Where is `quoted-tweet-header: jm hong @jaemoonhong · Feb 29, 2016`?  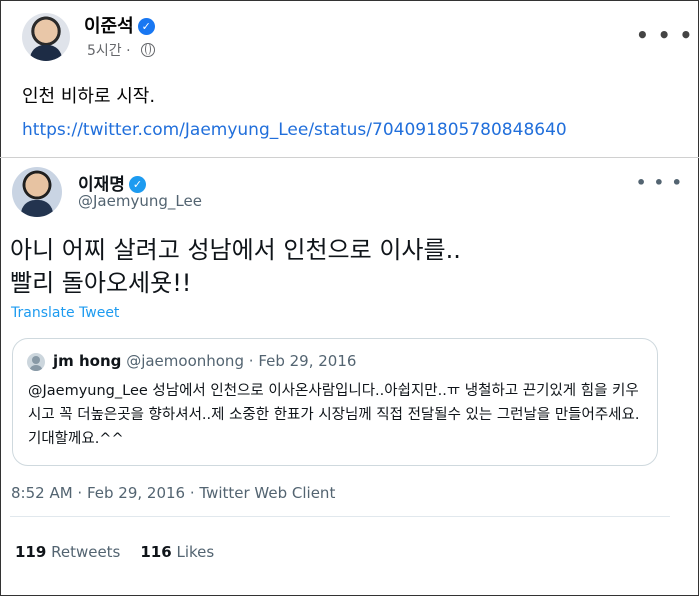
quoted-tweet-header: jm hong @jaemoonhong · Feb 29, 2016 is located at coordinates (204, 361).